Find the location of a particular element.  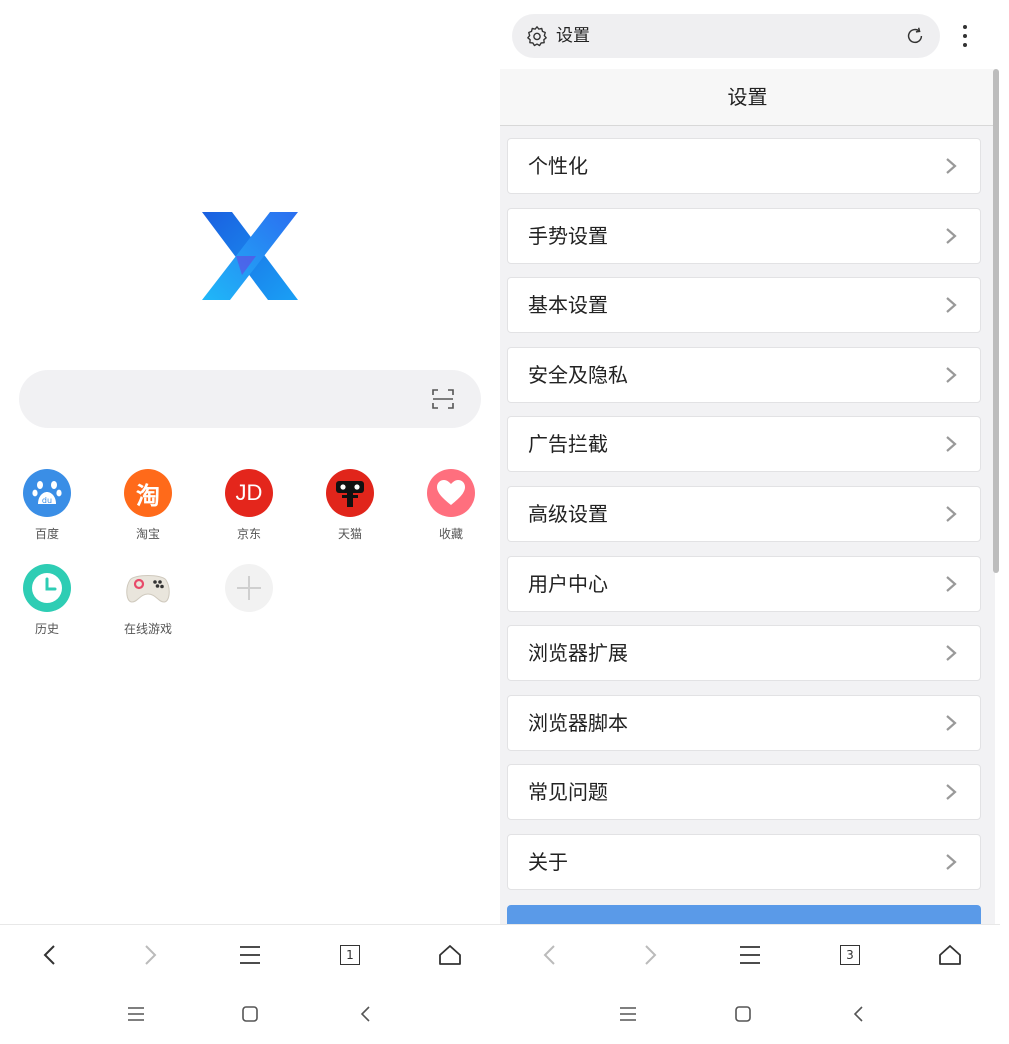

xbrowser-logo-icon is located at coordinates (250, 256).